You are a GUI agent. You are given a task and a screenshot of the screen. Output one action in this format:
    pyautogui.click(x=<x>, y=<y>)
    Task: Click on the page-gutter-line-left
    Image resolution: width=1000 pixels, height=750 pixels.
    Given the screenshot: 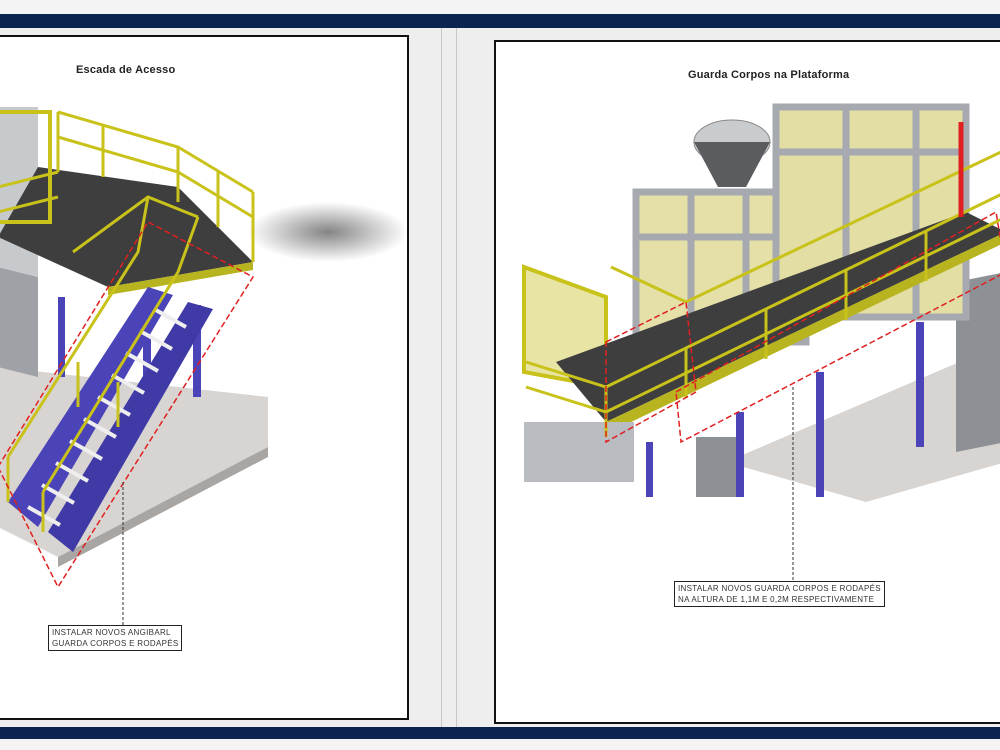 What is the action you would take?
    pyautogui.click(x=441, y=377)
    